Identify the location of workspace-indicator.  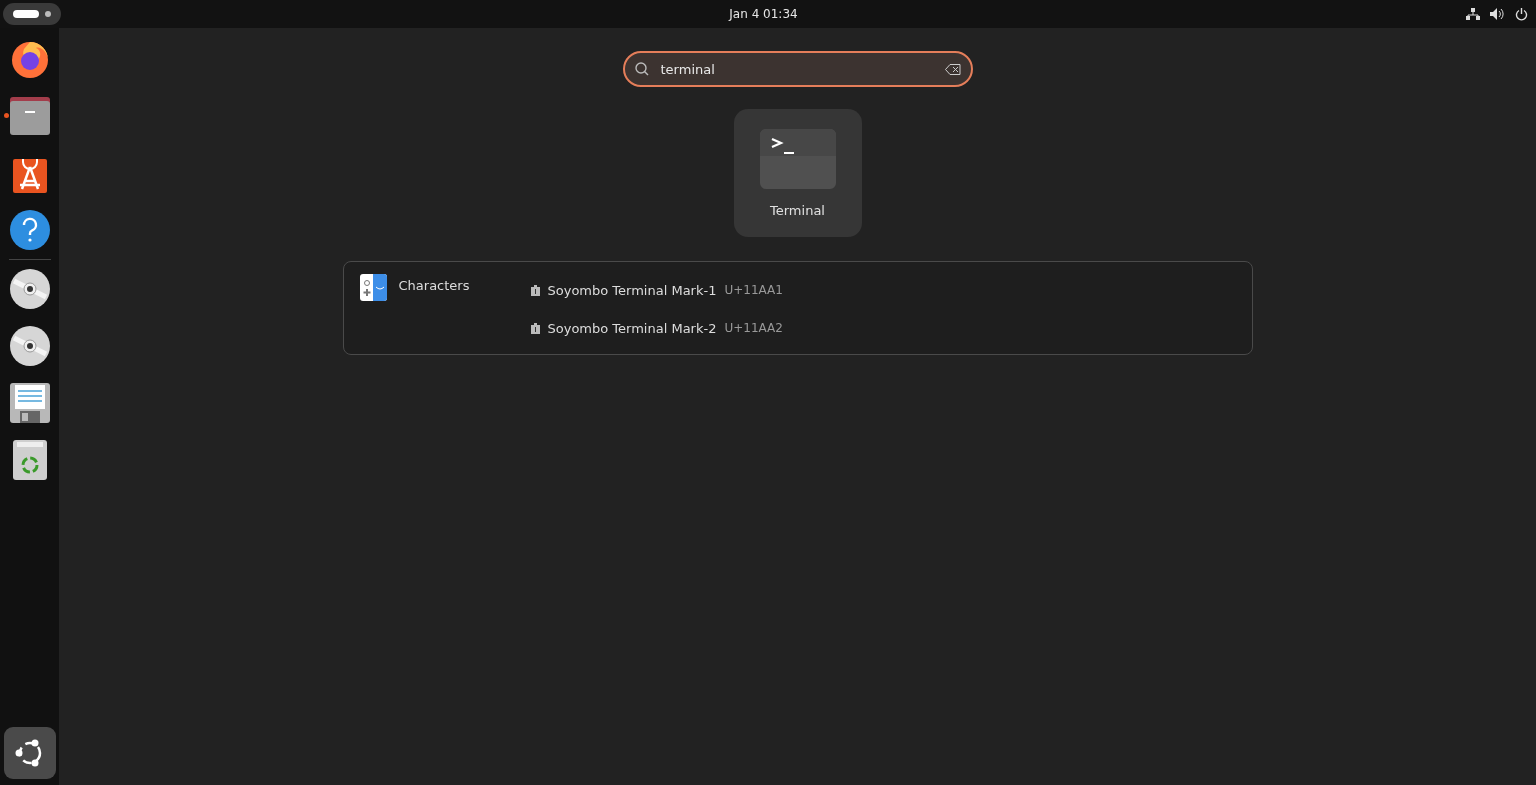
(32, 14).